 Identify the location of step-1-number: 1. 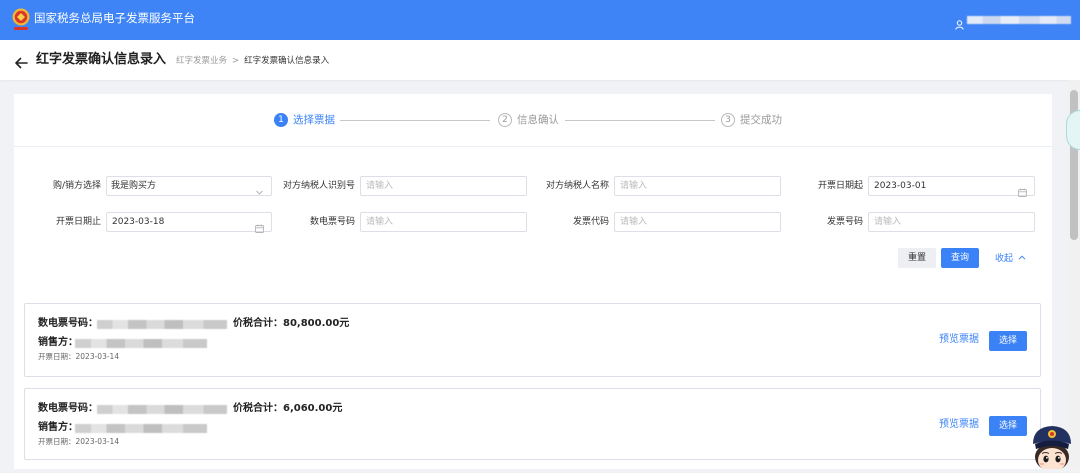
(281, 120).